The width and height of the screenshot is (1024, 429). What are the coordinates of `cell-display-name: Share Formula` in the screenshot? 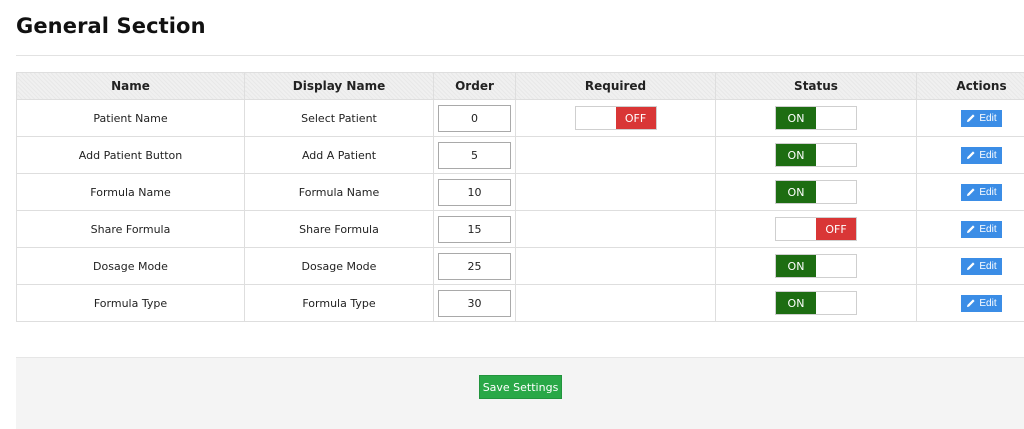 It's located at (339, 229).